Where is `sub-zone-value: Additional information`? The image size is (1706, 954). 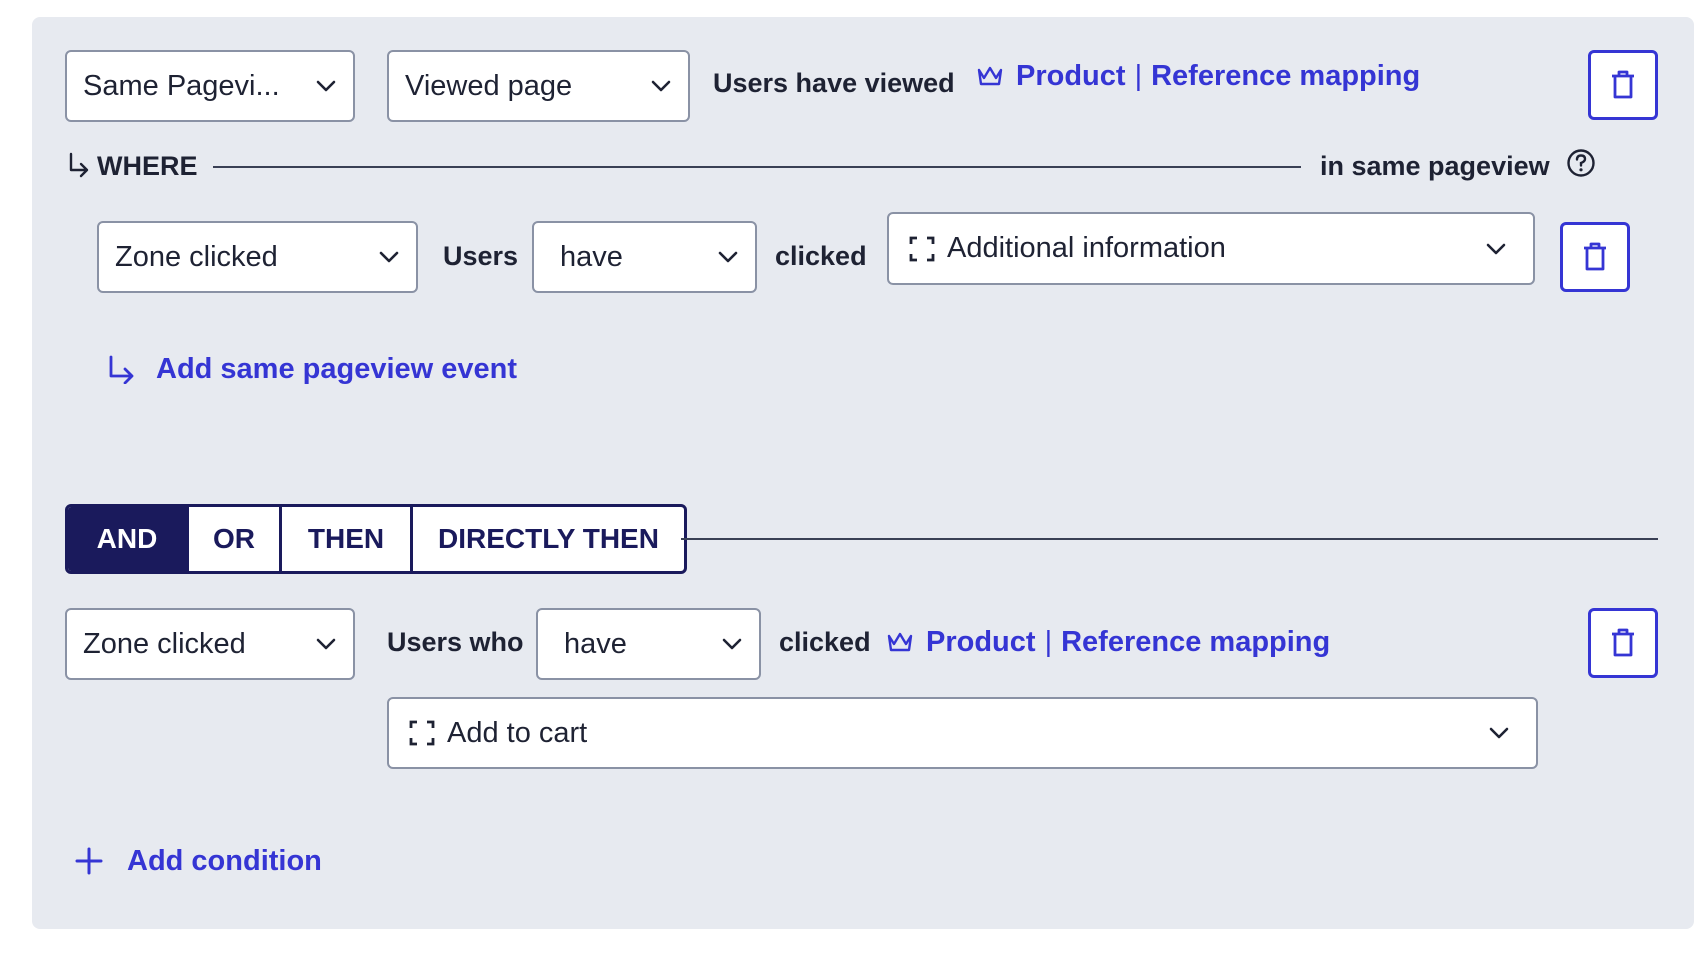 sub-zone-value: Additional information is located at coordinates (1086, 248).